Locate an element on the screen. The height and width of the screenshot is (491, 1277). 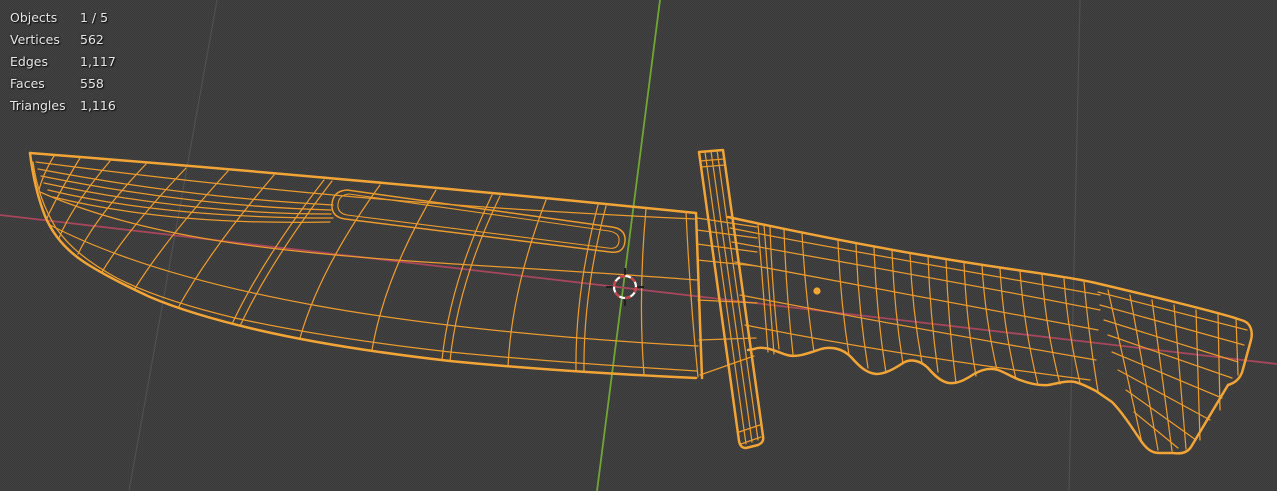
stat-value: 1,116 is located at coordinates (98, 105).